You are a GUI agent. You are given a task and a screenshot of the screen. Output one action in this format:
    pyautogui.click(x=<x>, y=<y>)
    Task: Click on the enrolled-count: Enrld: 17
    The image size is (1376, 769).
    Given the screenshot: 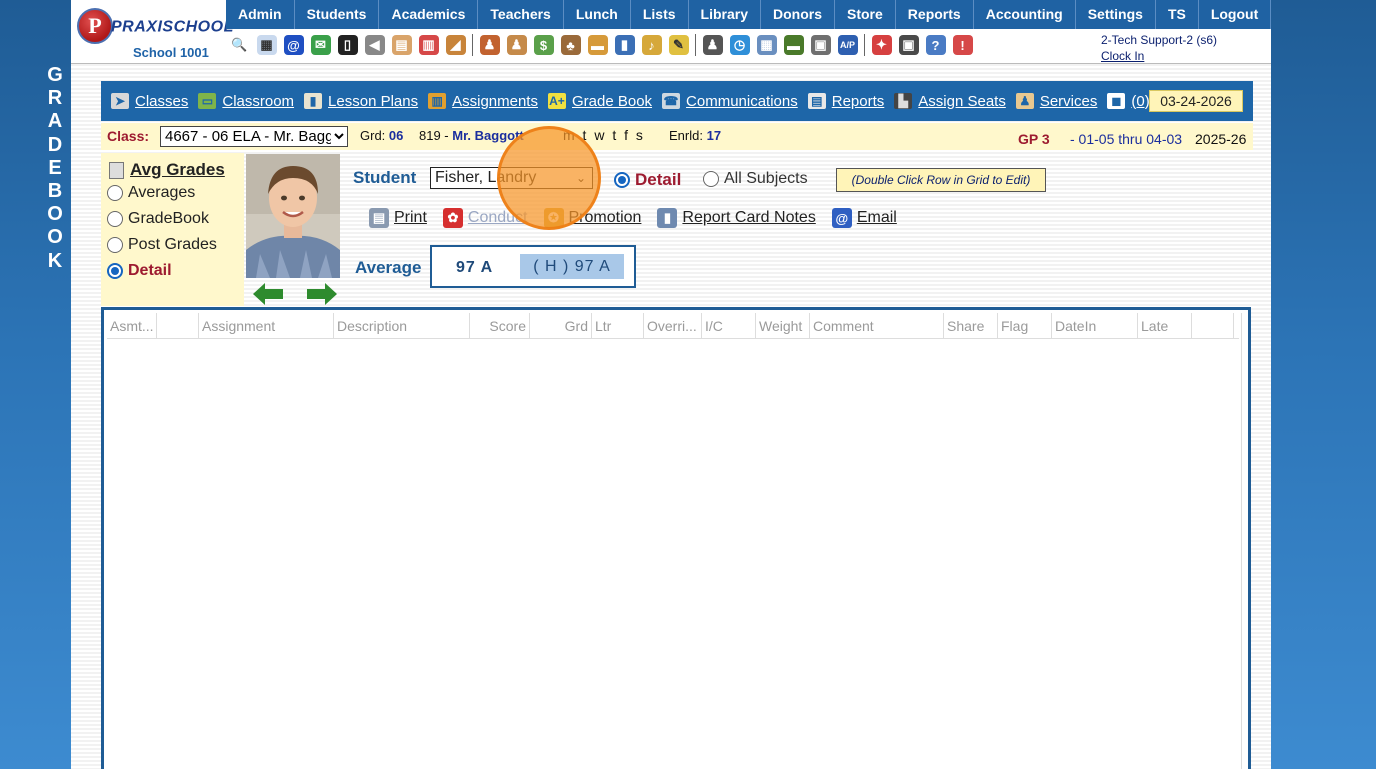 What is the action you would take?
    pyautogui.click(x=695, y=135)
    